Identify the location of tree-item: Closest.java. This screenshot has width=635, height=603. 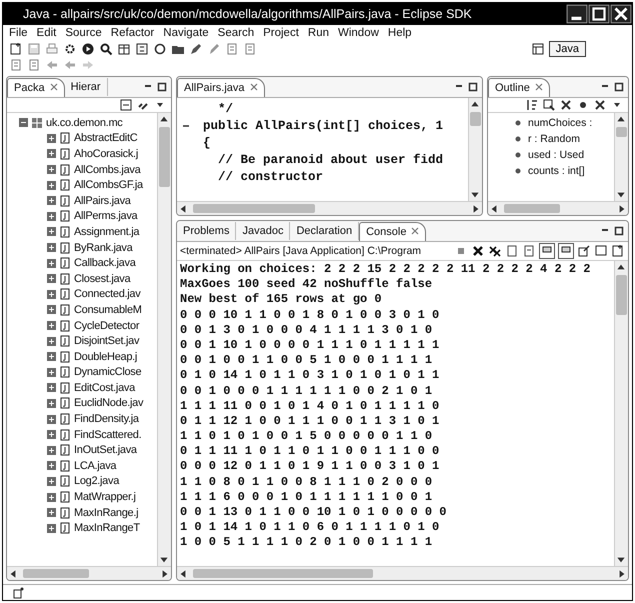
(82, 278).